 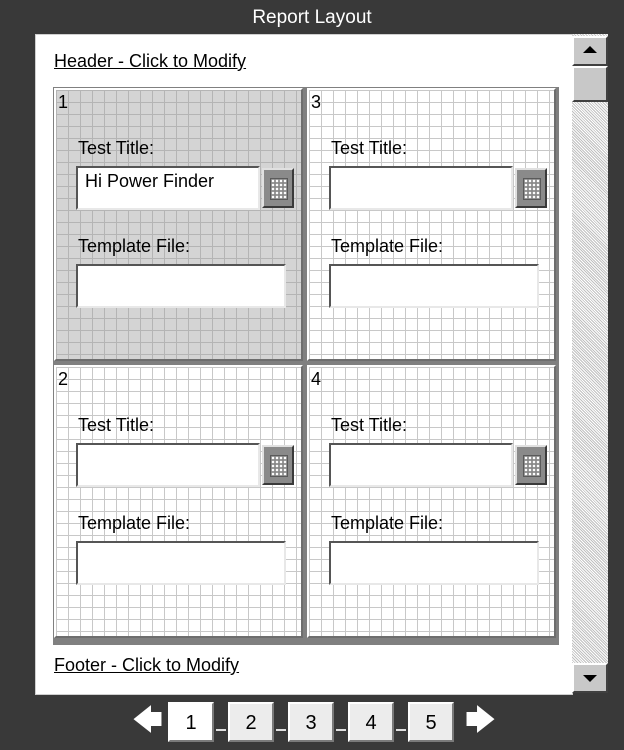 I want to click on arrow-down-icon, so click(x=590, y=678).